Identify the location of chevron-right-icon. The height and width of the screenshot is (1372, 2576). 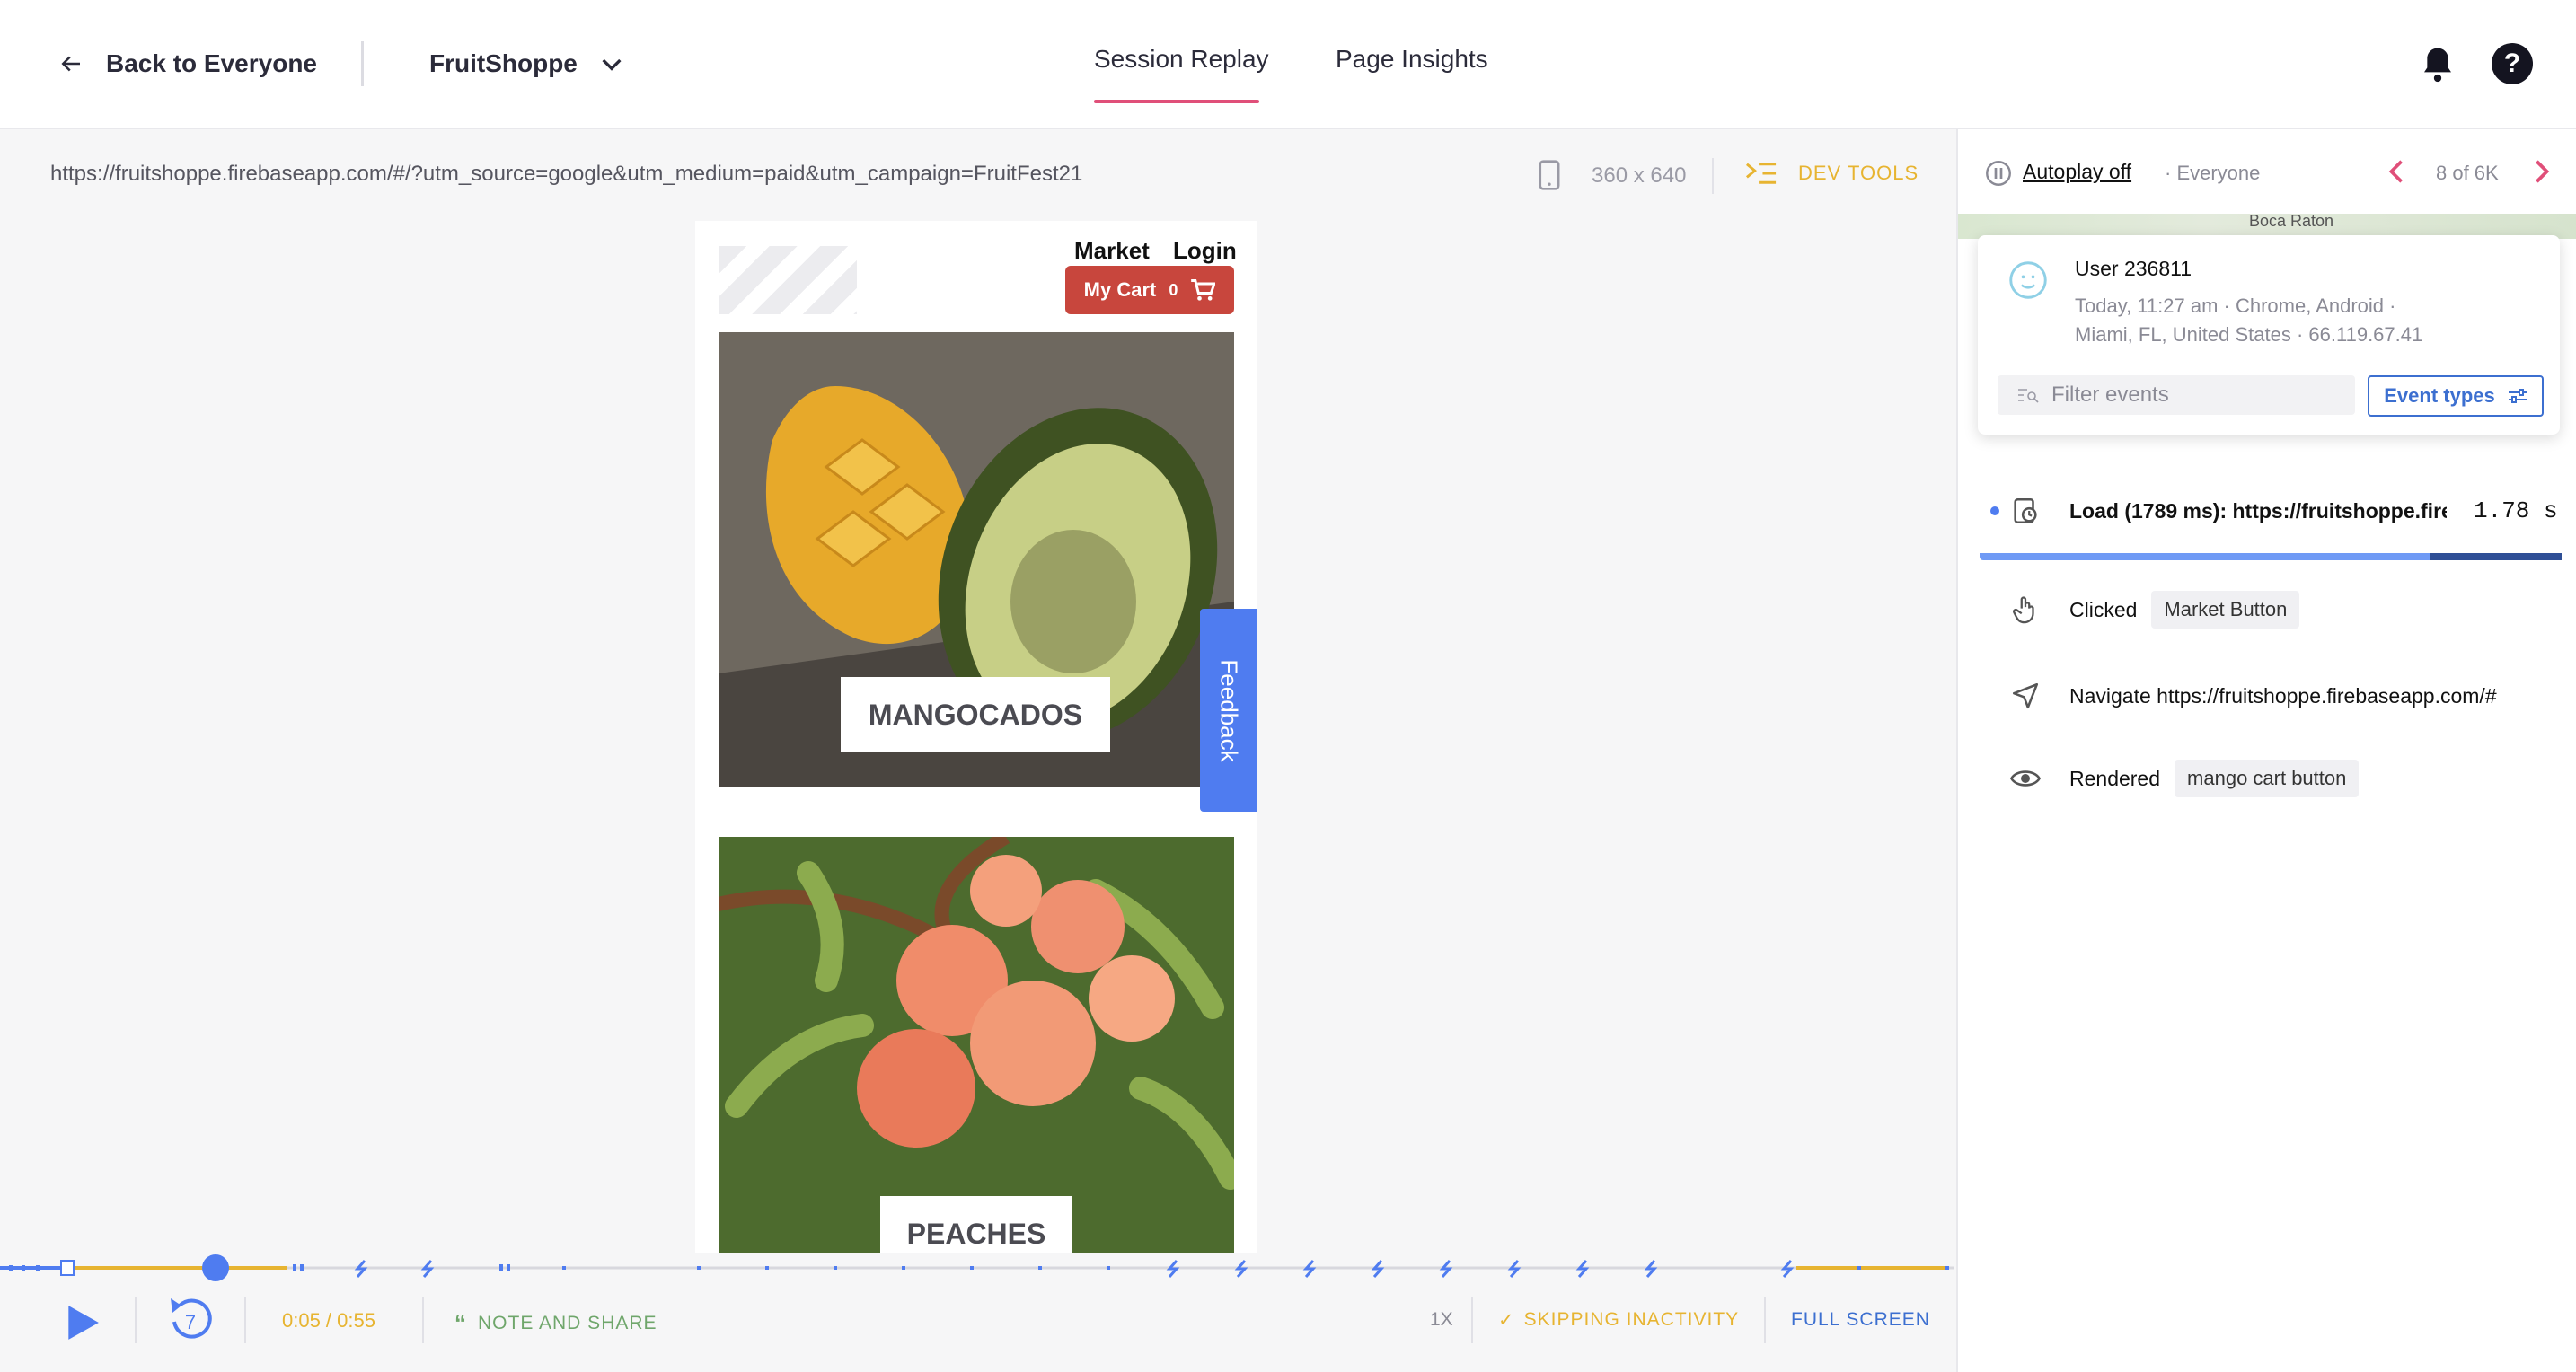
(2542, 171).